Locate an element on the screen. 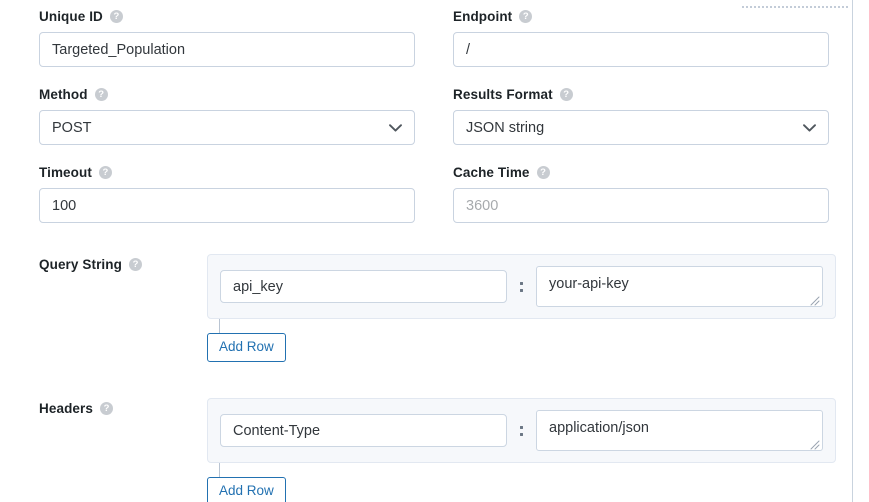  field-endpoint: Endpoint ? / is located at coordinates (641, 37).